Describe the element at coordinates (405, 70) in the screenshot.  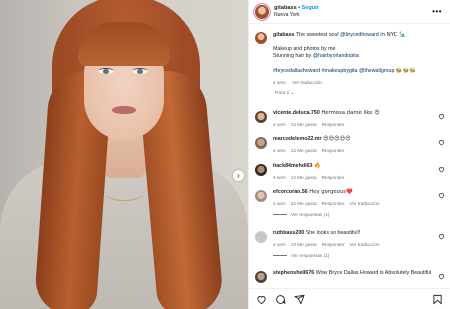
I see `caption-bee-emojis: 🐝🐝🐝` at that location.